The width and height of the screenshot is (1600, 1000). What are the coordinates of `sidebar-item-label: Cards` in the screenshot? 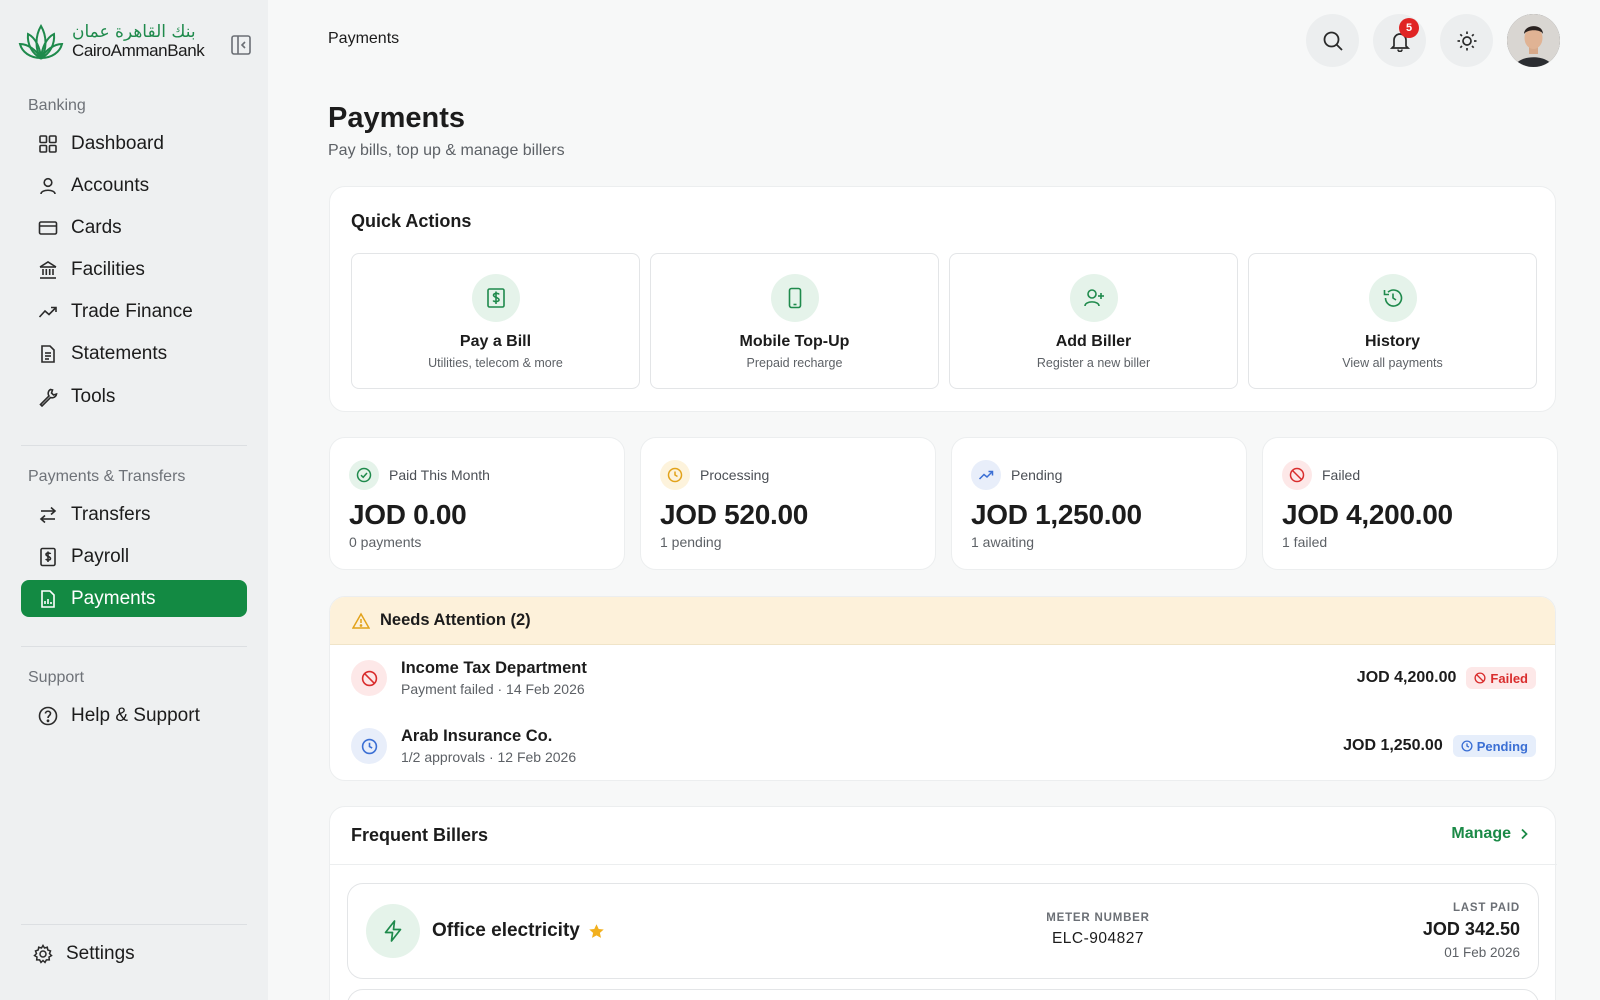 It's located at (96, 227).